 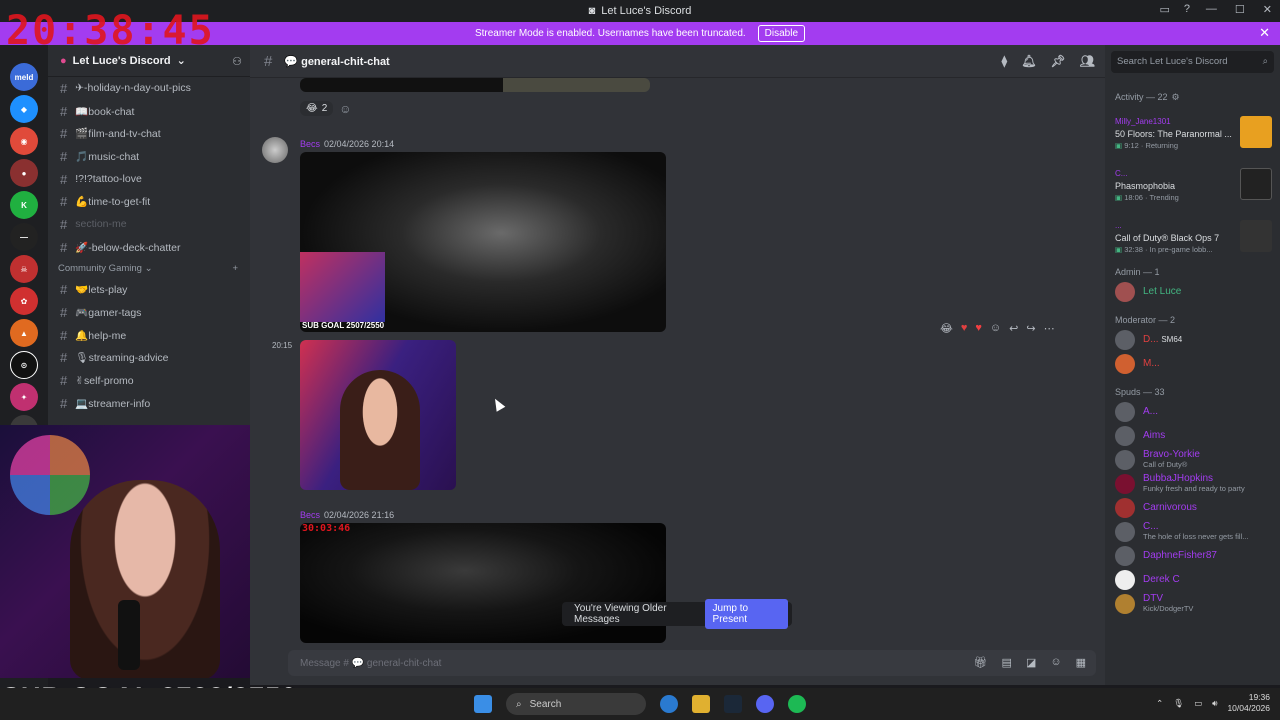 I want to click on role-header: Moderator — 2, so click(x=1145, y=320).